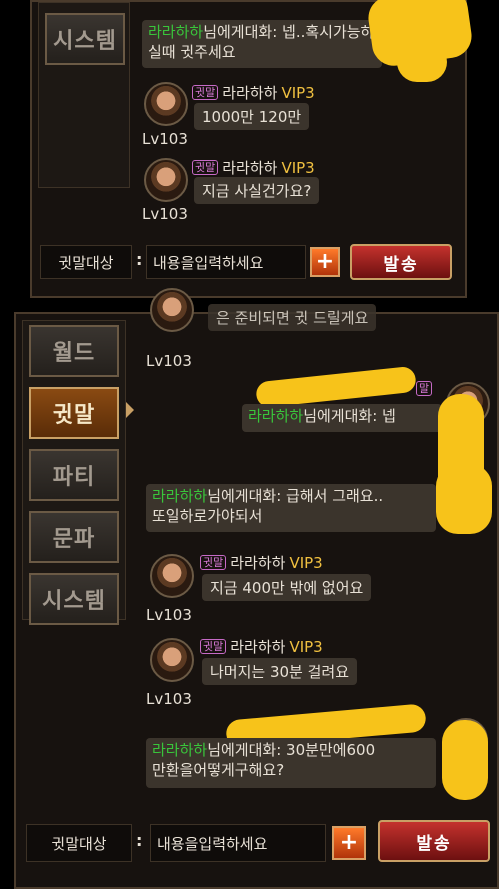  I want to click on chat-message: 라라하하님에게대화: 급해서 그래요.. 또일하로가야되서, so click(291, 508).